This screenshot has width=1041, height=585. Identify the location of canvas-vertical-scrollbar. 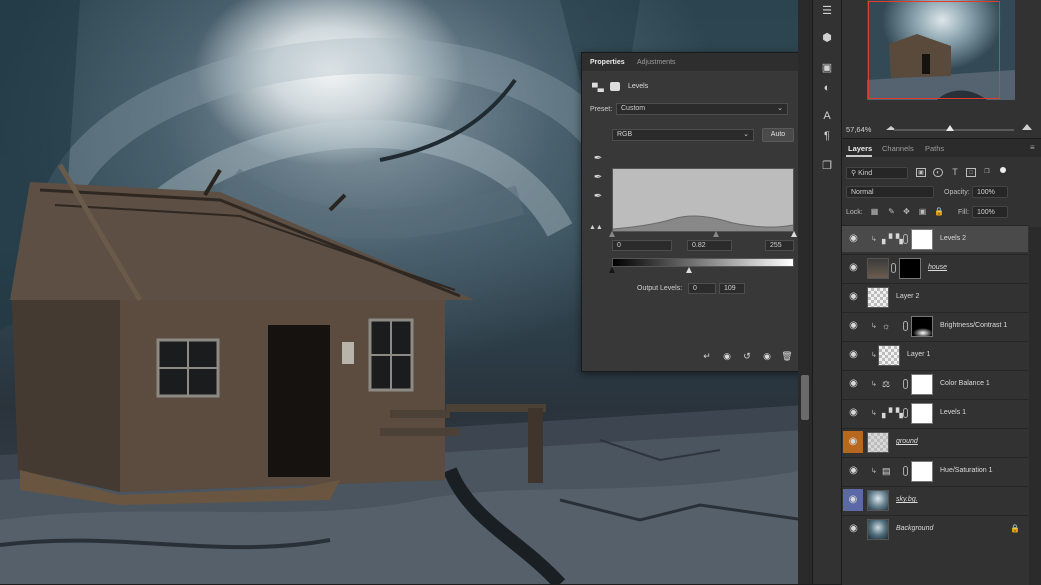
(805, 292).